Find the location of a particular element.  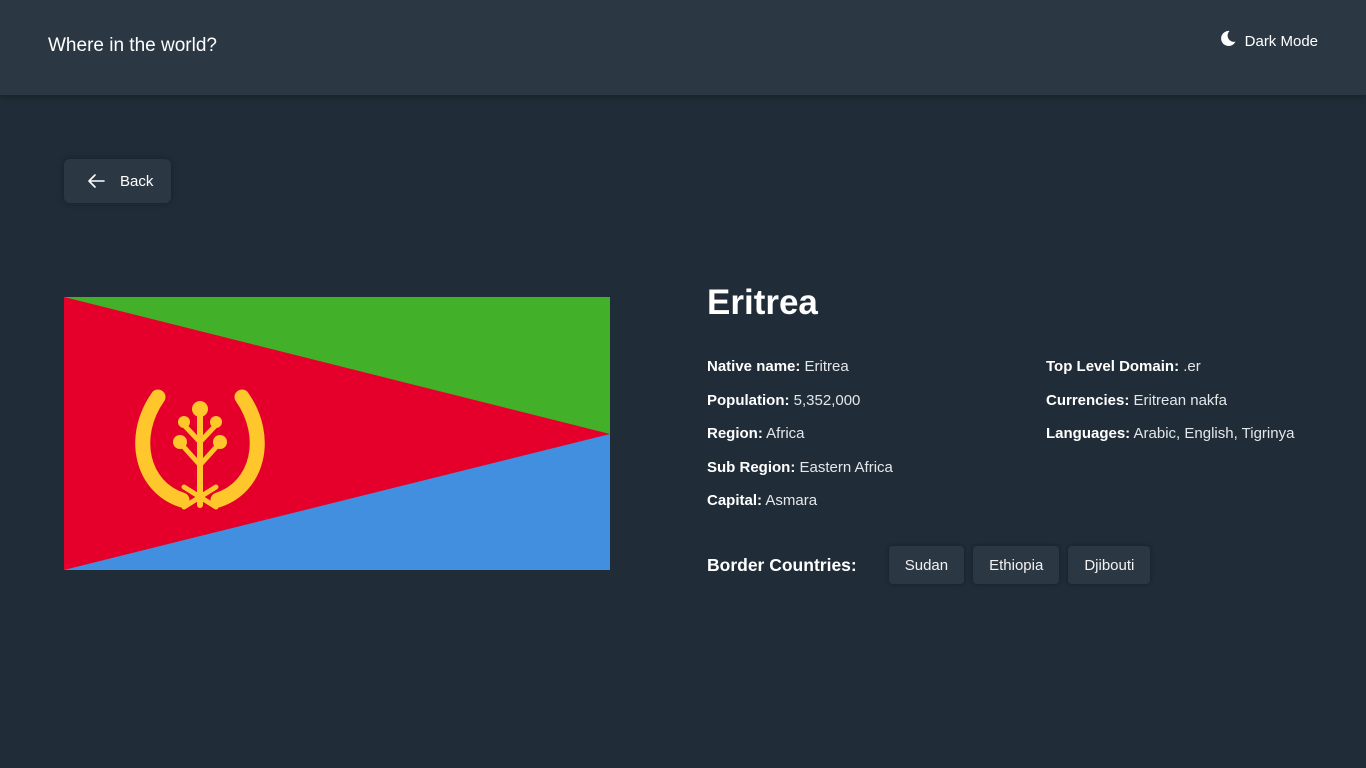

detail-value: Asmara is located at coordinates (791, 500).